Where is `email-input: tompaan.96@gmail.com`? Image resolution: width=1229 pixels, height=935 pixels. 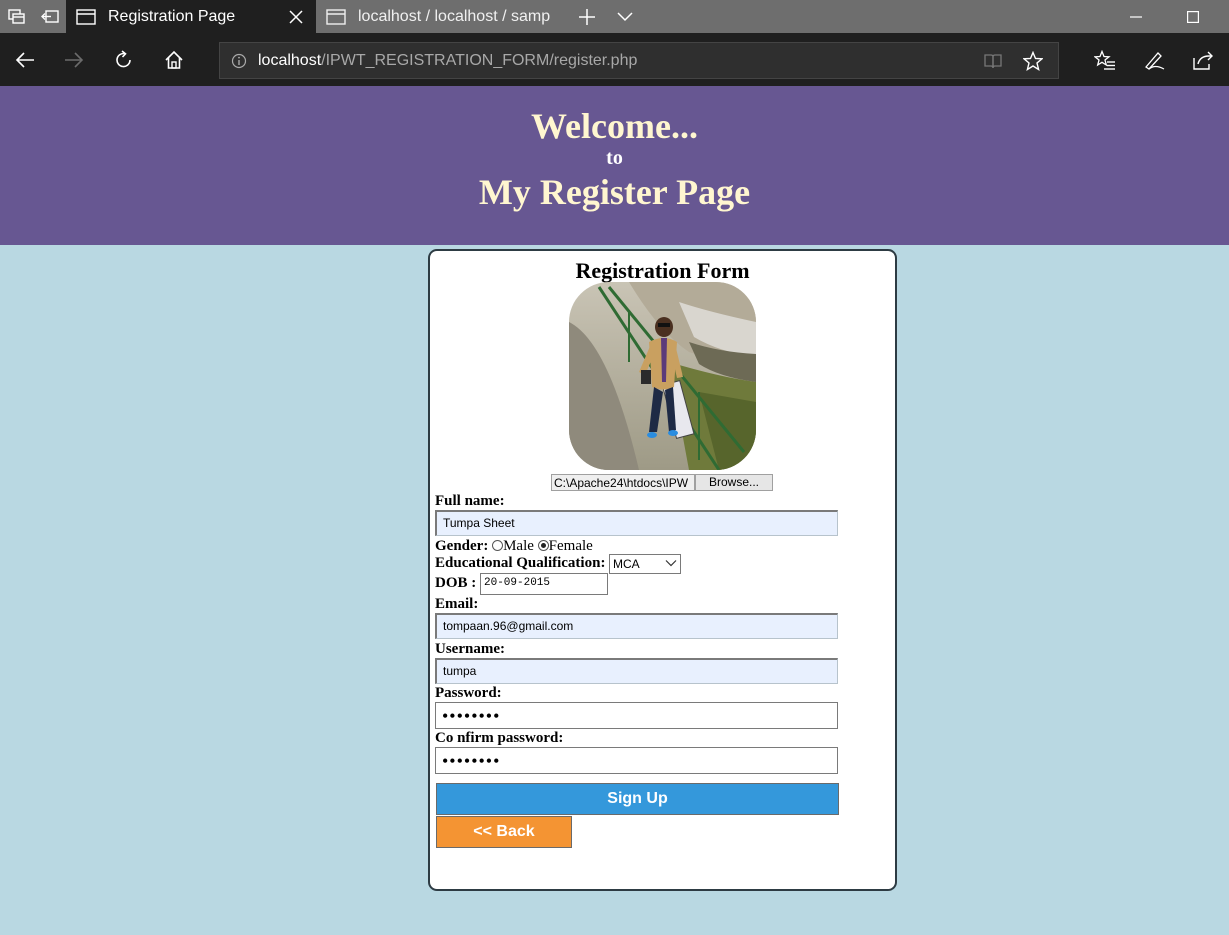
email-input: tompaan.96@gmail.com is located at coordinates (636, 626).